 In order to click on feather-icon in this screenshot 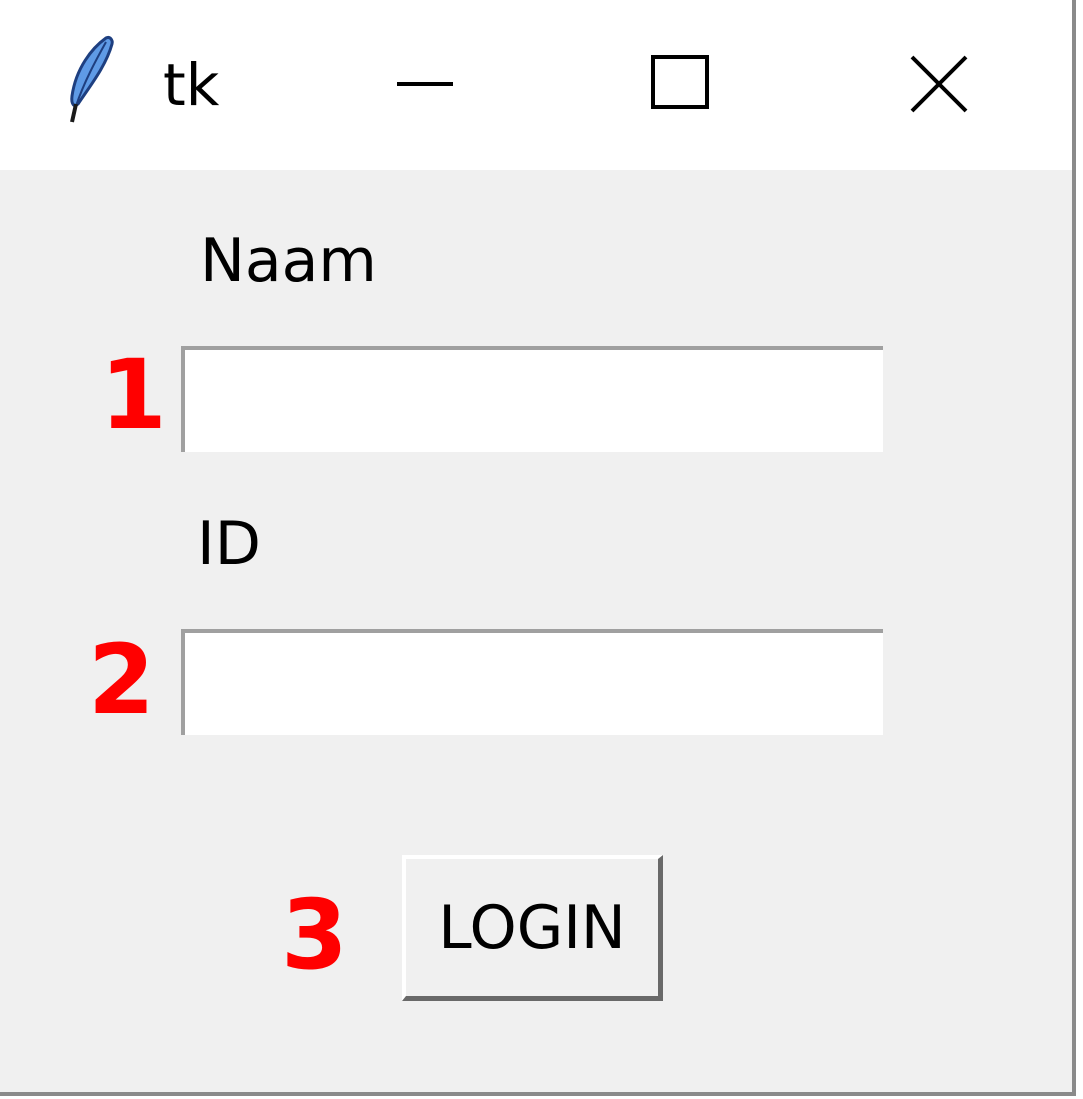, I will do `click(92, 79)`.